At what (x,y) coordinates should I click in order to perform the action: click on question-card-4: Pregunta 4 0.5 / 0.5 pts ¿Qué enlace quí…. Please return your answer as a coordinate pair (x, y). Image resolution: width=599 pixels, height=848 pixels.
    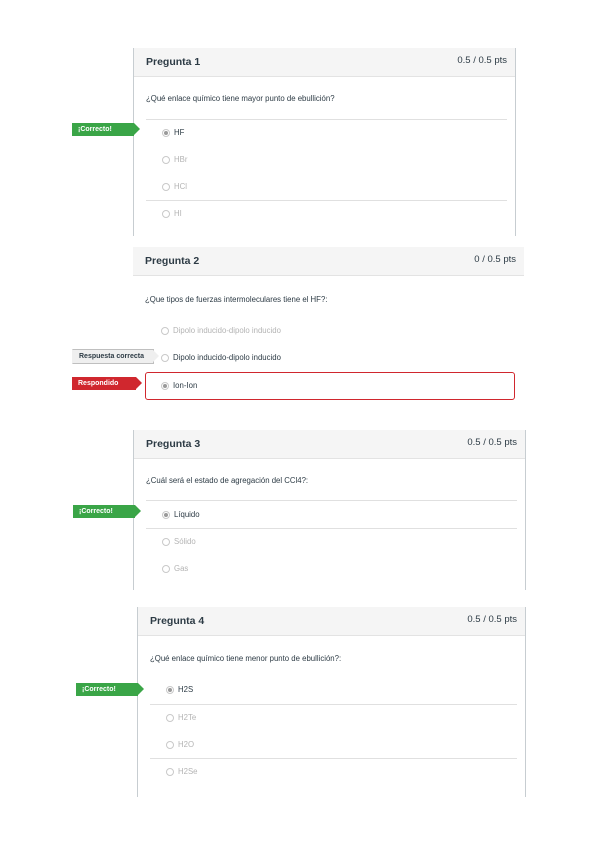
    Looking at the image, I should click on (331, 702).